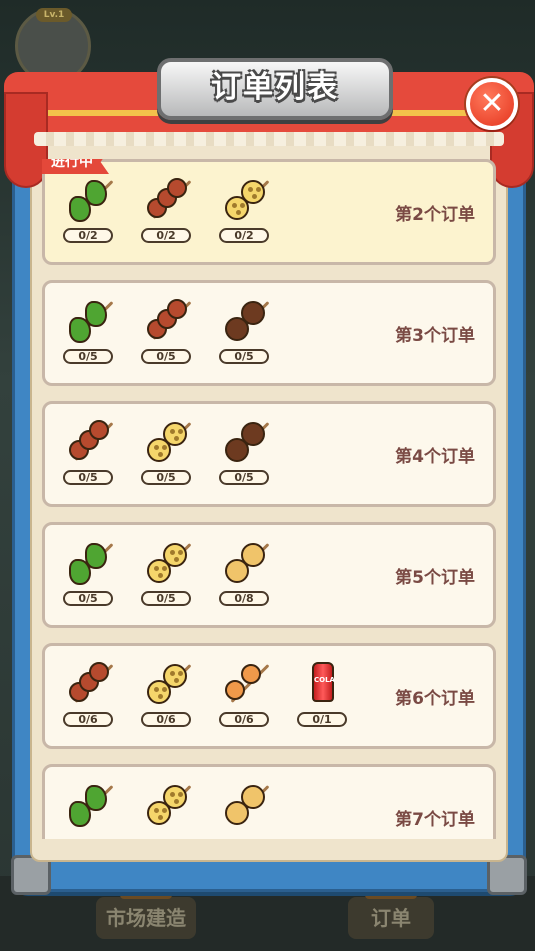 This screenshot has height=951, width=535. I want to click on dialog-title: 订单列表, so click(275, 87).